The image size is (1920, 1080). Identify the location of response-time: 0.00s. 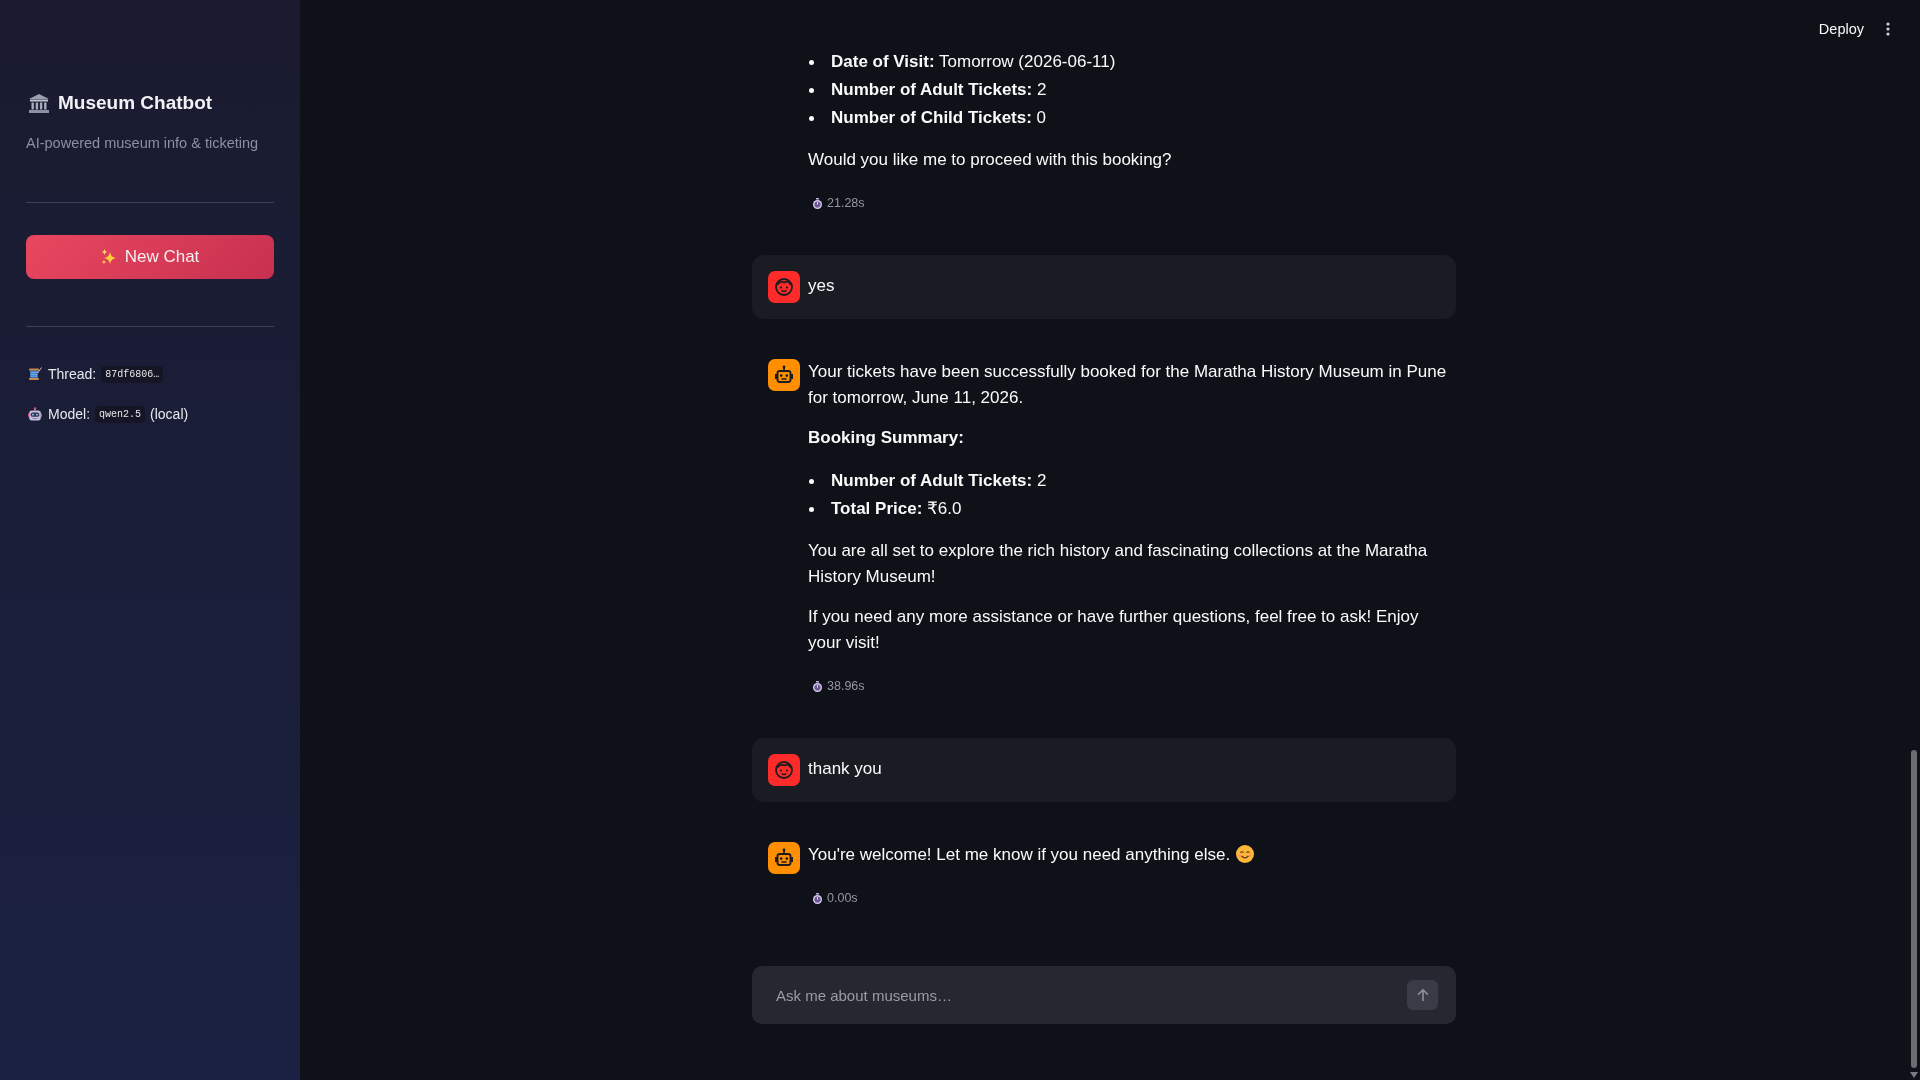
(842, 898).